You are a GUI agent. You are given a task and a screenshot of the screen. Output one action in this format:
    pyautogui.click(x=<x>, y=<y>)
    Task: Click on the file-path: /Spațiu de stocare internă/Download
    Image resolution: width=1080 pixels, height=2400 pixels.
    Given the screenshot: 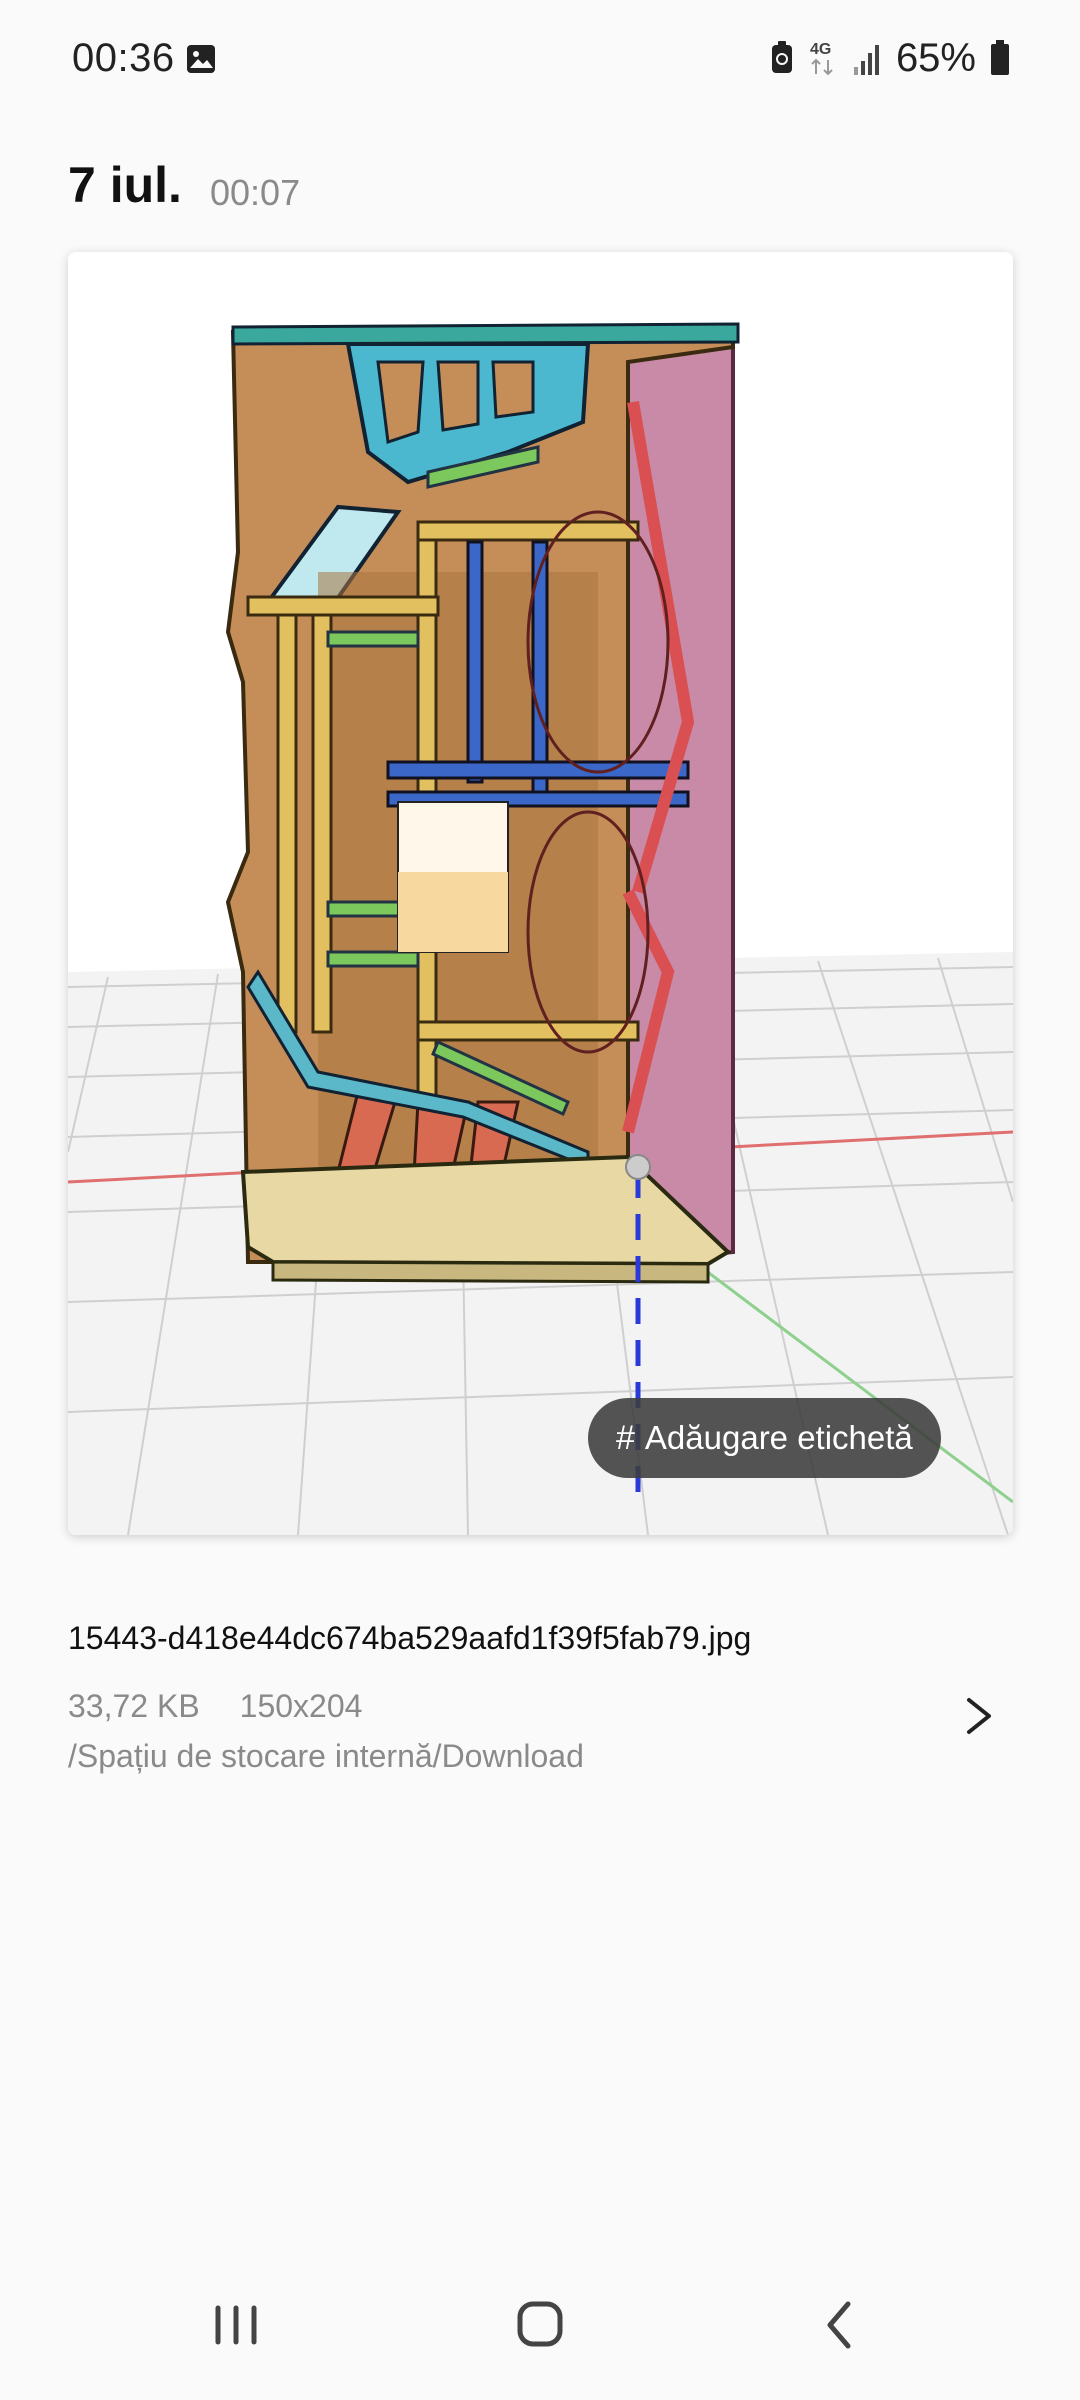 What is the action you would take?
    pyautogui.click(x=326, y=1756)
    